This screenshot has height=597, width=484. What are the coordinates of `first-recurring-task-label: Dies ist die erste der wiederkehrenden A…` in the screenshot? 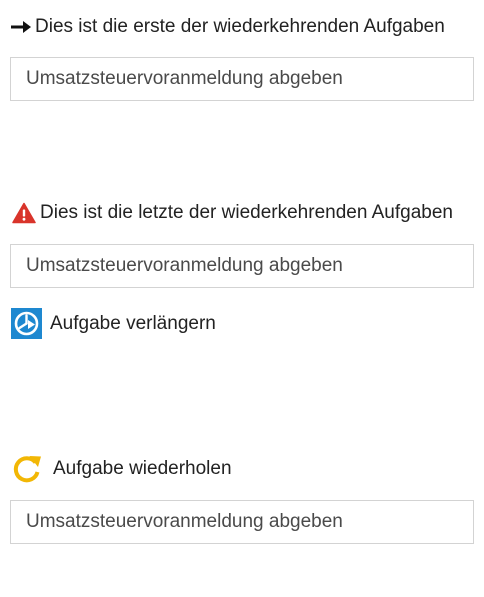 It's located at (240, 26).